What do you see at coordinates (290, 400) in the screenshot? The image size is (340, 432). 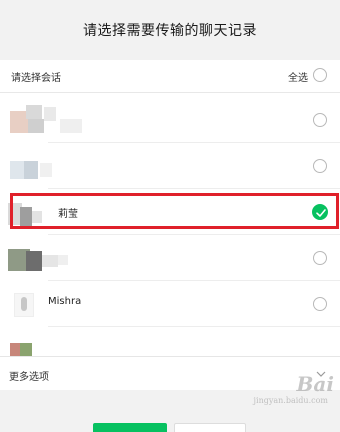 I see `watermark-sub: jingyan.baidu.com` at bounding box center [290, 400].